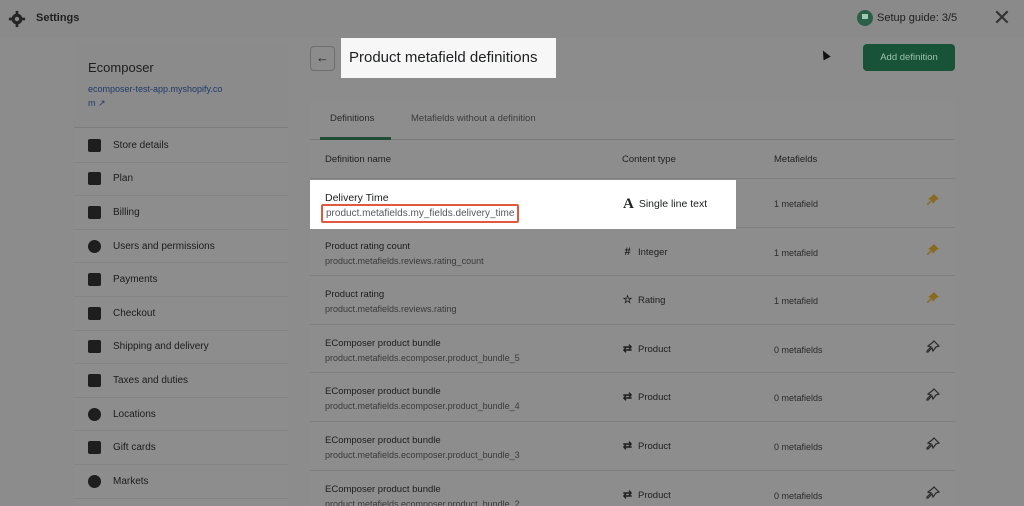 This screenshot has width=1024, height=506. What do you see at coordinates (161, 347) in the screenshot?
I see `sidebar-item-label: Shipping and delivery` at bounding box center [161, 347].